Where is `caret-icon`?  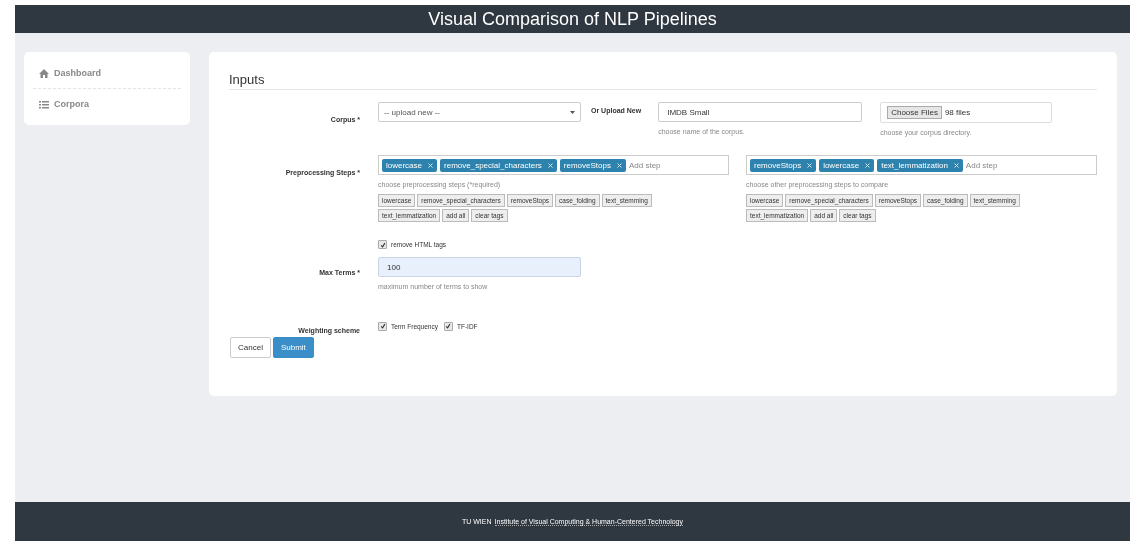 caret-icon is located at coordinates (572, 112).